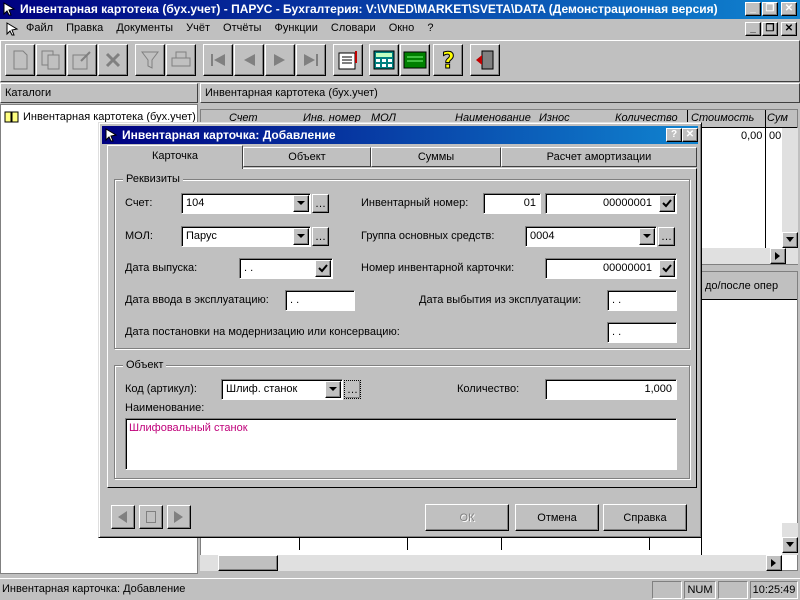  What do you see at coordinates (491, 563) in the screenshot?
I see `lower-hscrollbar` at bounding box center [491, 563].